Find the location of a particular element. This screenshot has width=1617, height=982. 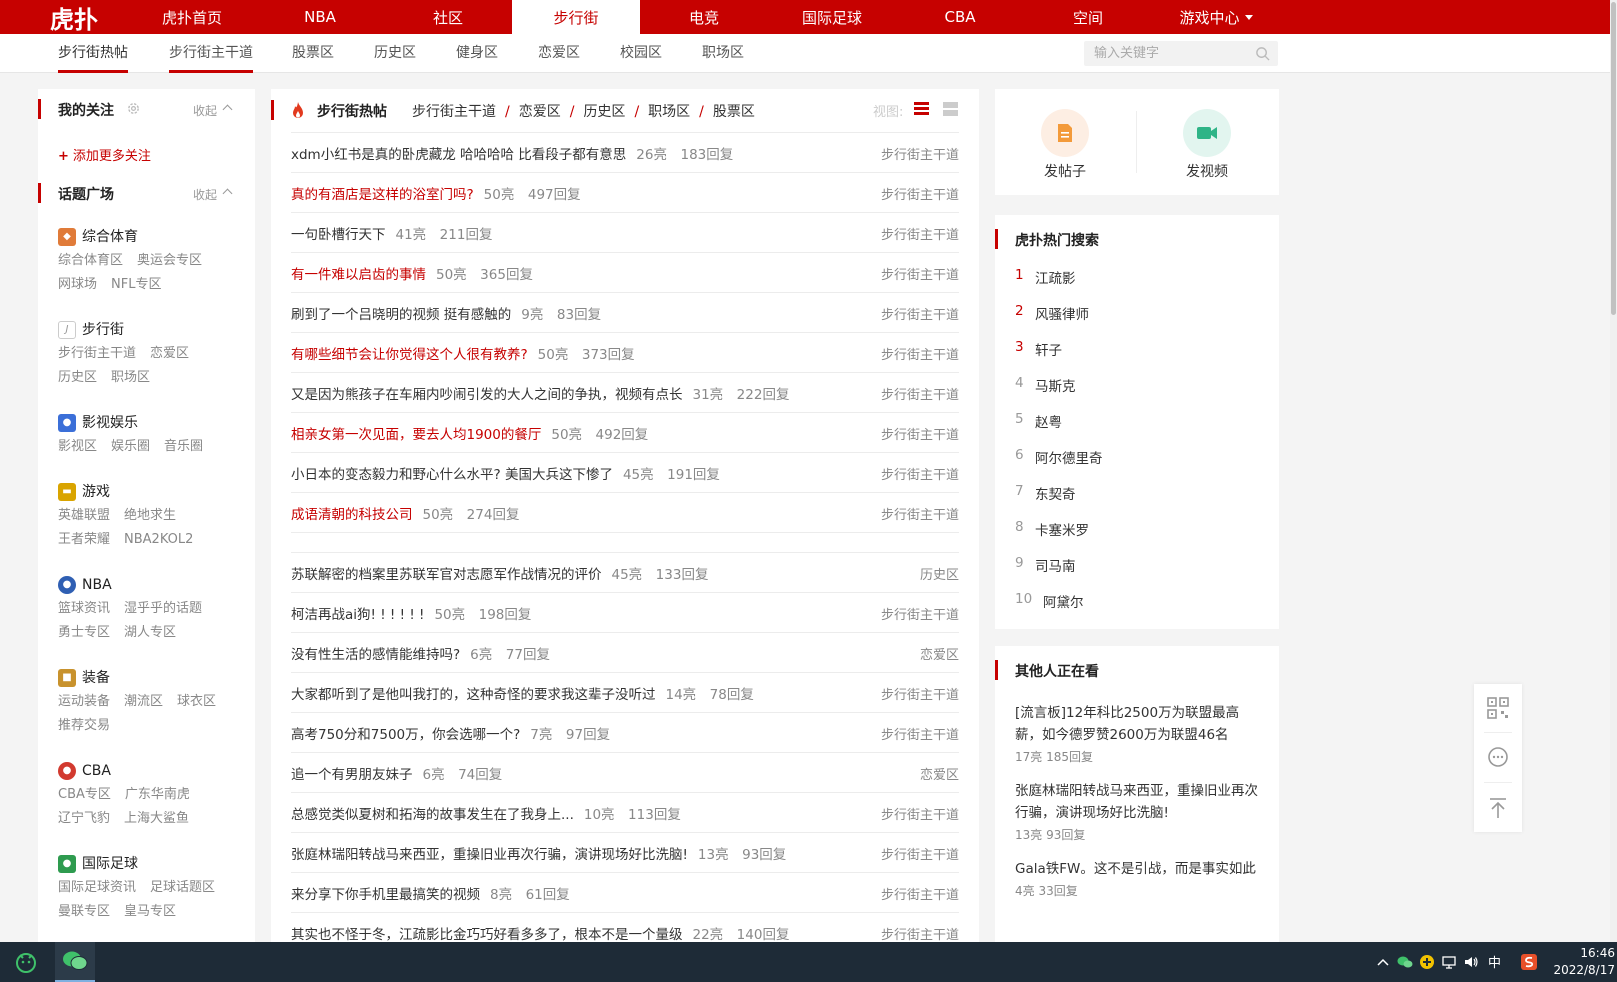

subnav-history: 历史区 is located at coordinates (395, 53).